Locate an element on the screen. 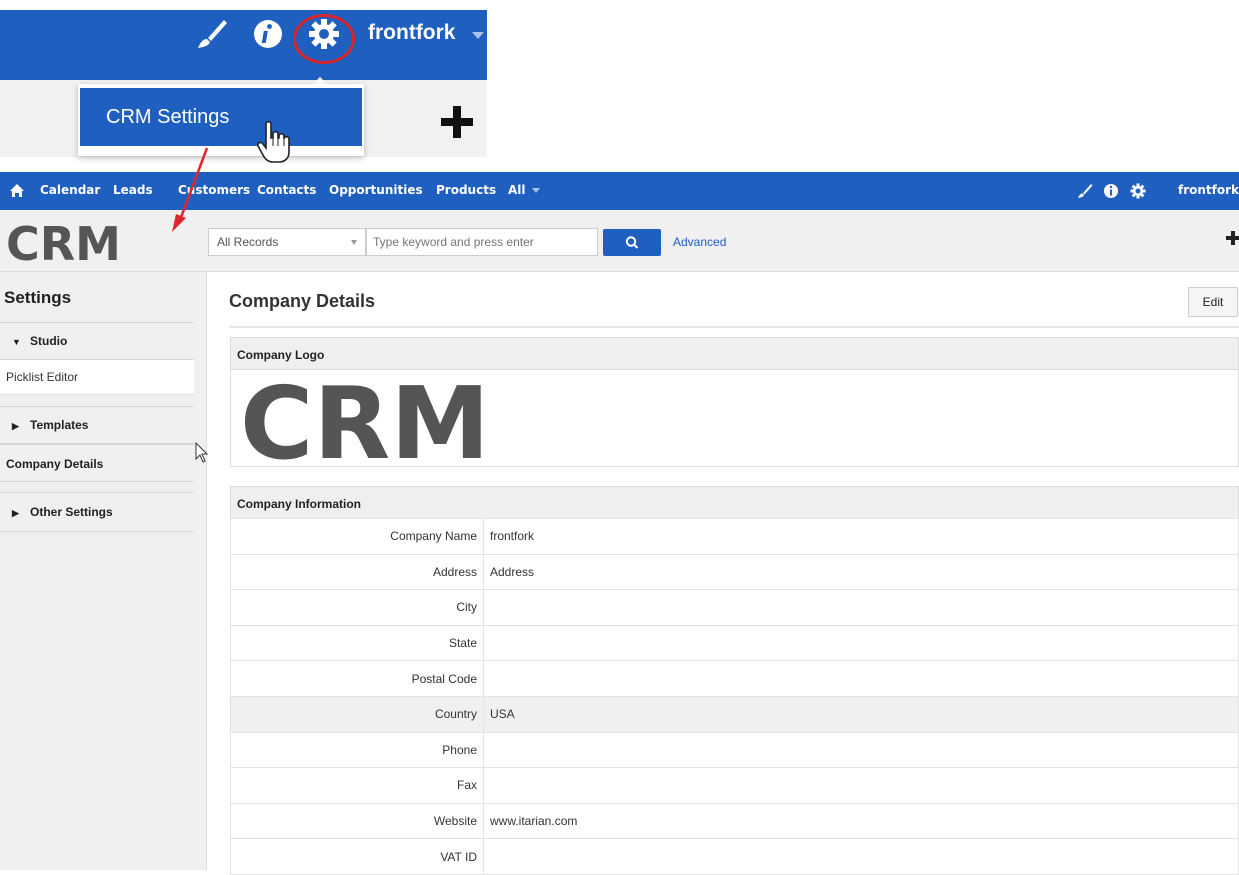 The image size is (1239, 875). user-menu: frontfork is located at coordinates (1208, 190).